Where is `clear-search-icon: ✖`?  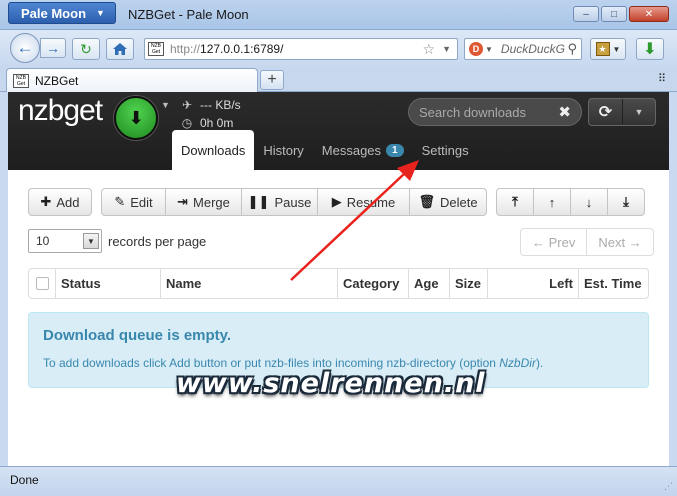
clear-search-icon: ✖ is located at coordinates (564, 112).